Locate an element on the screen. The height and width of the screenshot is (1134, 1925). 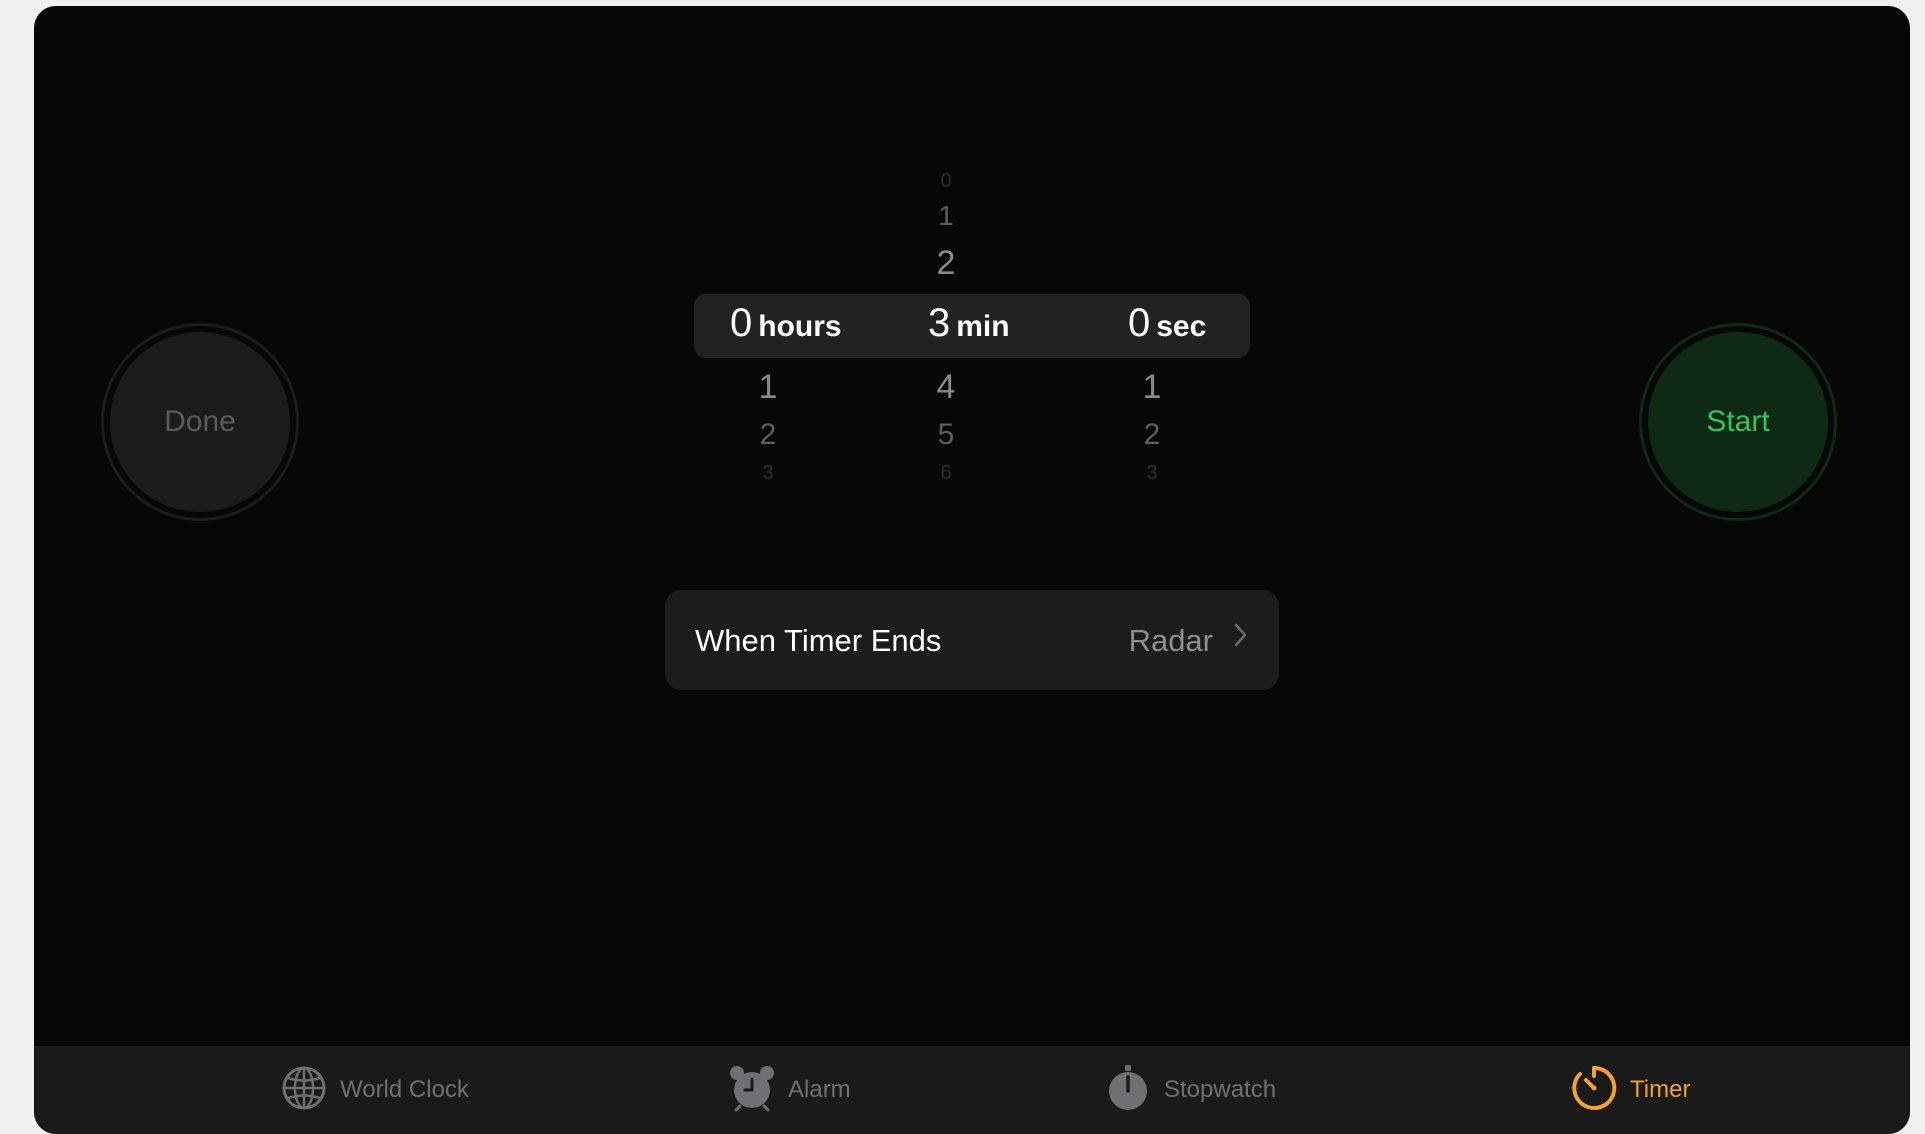
seconds-value: 0 is located at coordinates (1139, 323).